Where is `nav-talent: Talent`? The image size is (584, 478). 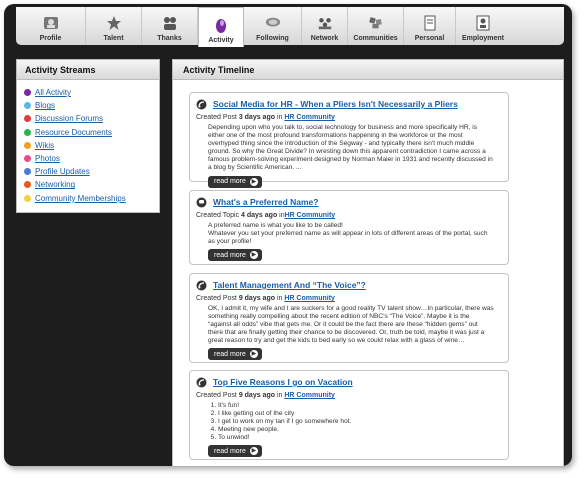
nav-talent: Talent is located at coordinates (114, 26).